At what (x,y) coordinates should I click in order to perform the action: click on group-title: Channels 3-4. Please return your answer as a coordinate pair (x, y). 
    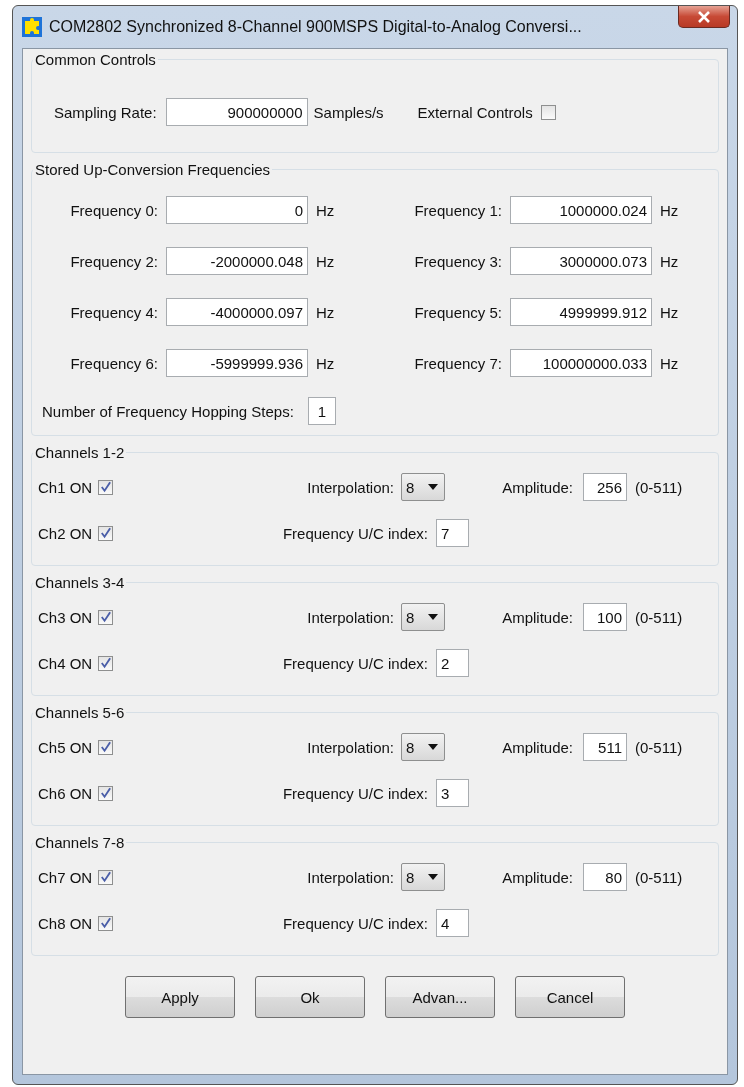
    Looking at the image, I should click on (80, 582).